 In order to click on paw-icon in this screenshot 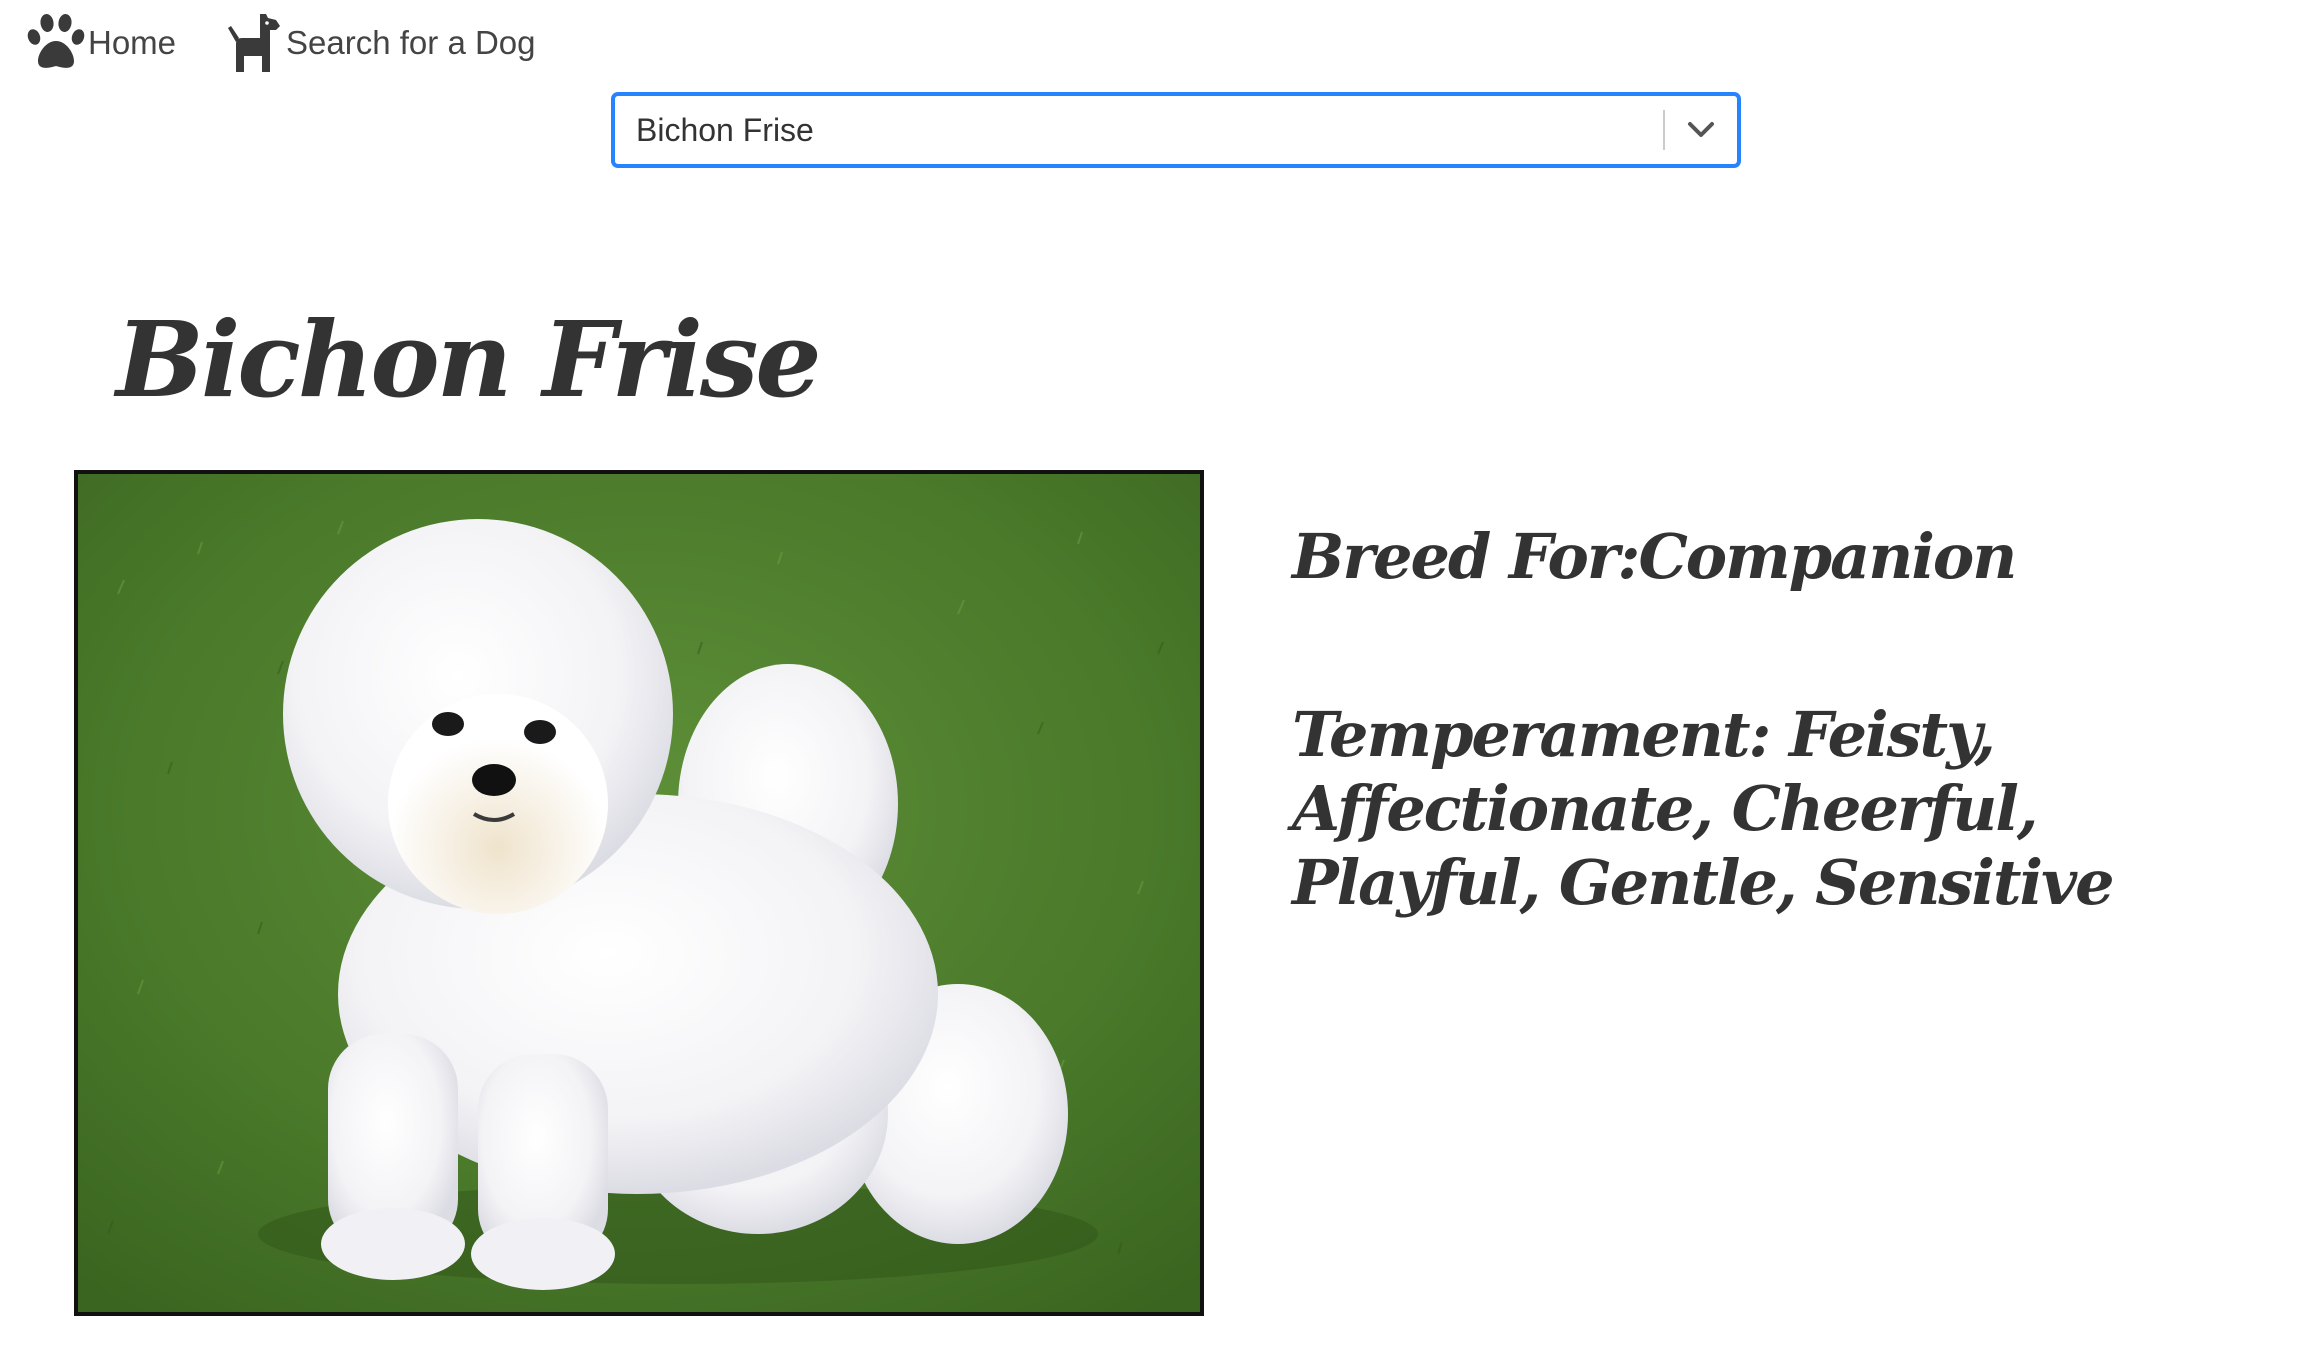, I will do `click(56, 43)`.